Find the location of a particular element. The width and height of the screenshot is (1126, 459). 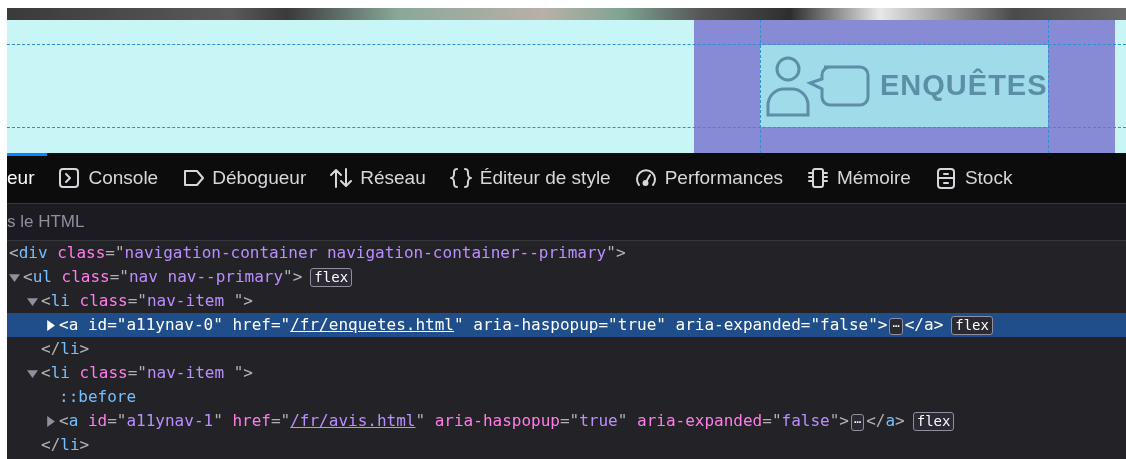

console-icon is located at coordinates (69, 178).